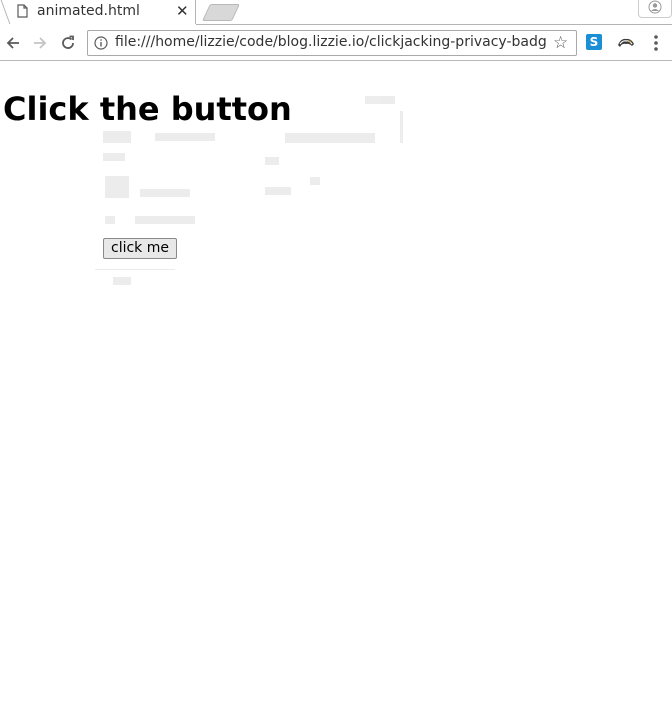 This screenshot has height=720, width=672. What do you see at coordinates (626, 42) in the screenshot?
I see `badger-icon` at bounding box center [626, 42].